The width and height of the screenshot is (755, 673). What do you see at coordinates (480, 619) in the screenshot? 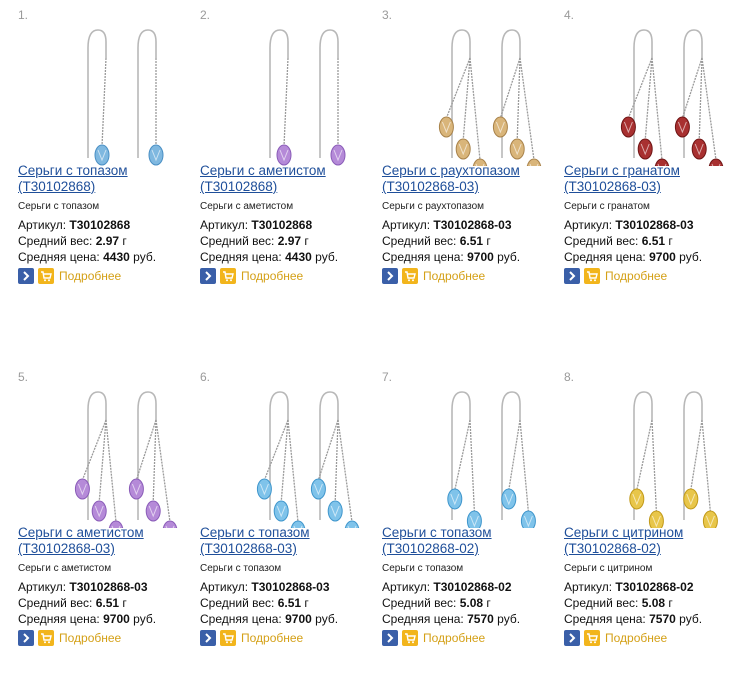
I see `price-value: 7570` at bounding box center [480, 619].